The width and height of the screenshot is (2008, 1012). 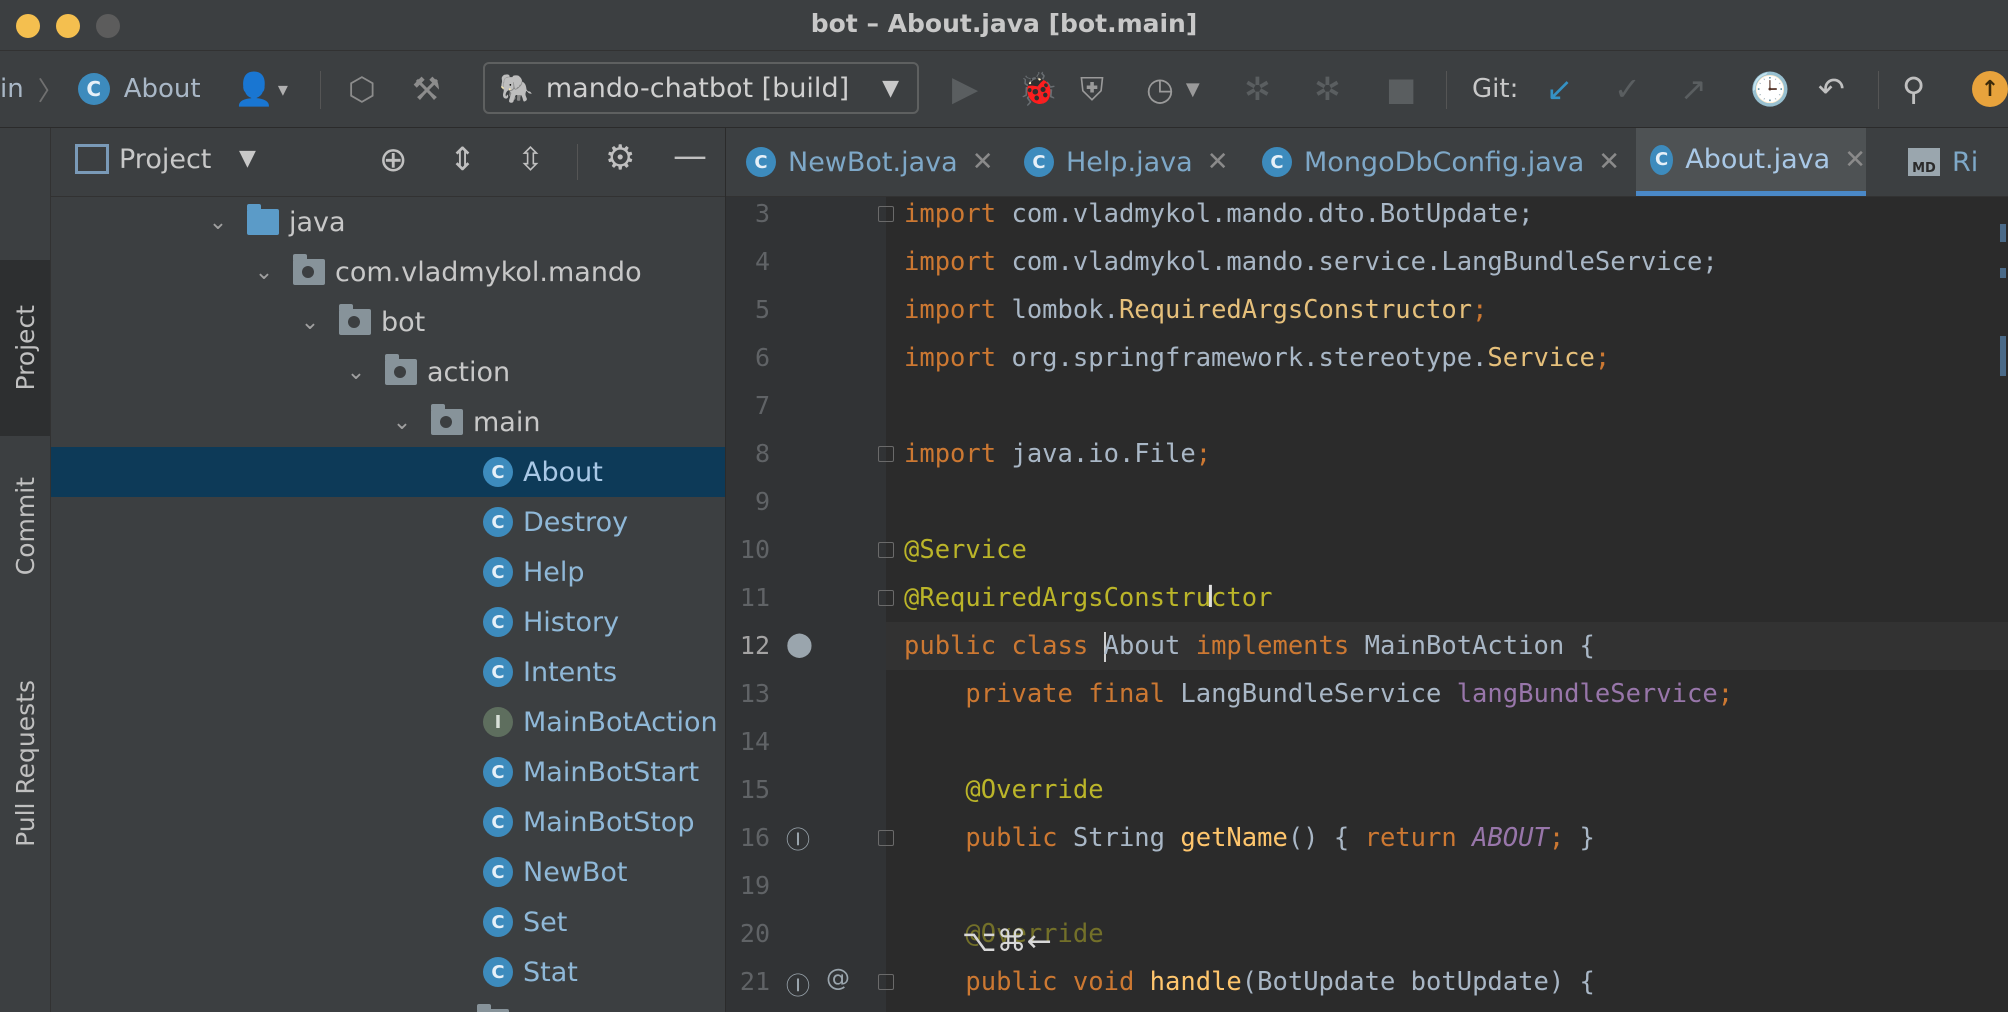 I want to click on tree-item-class: C Destroy, so click(x=388, y=522).